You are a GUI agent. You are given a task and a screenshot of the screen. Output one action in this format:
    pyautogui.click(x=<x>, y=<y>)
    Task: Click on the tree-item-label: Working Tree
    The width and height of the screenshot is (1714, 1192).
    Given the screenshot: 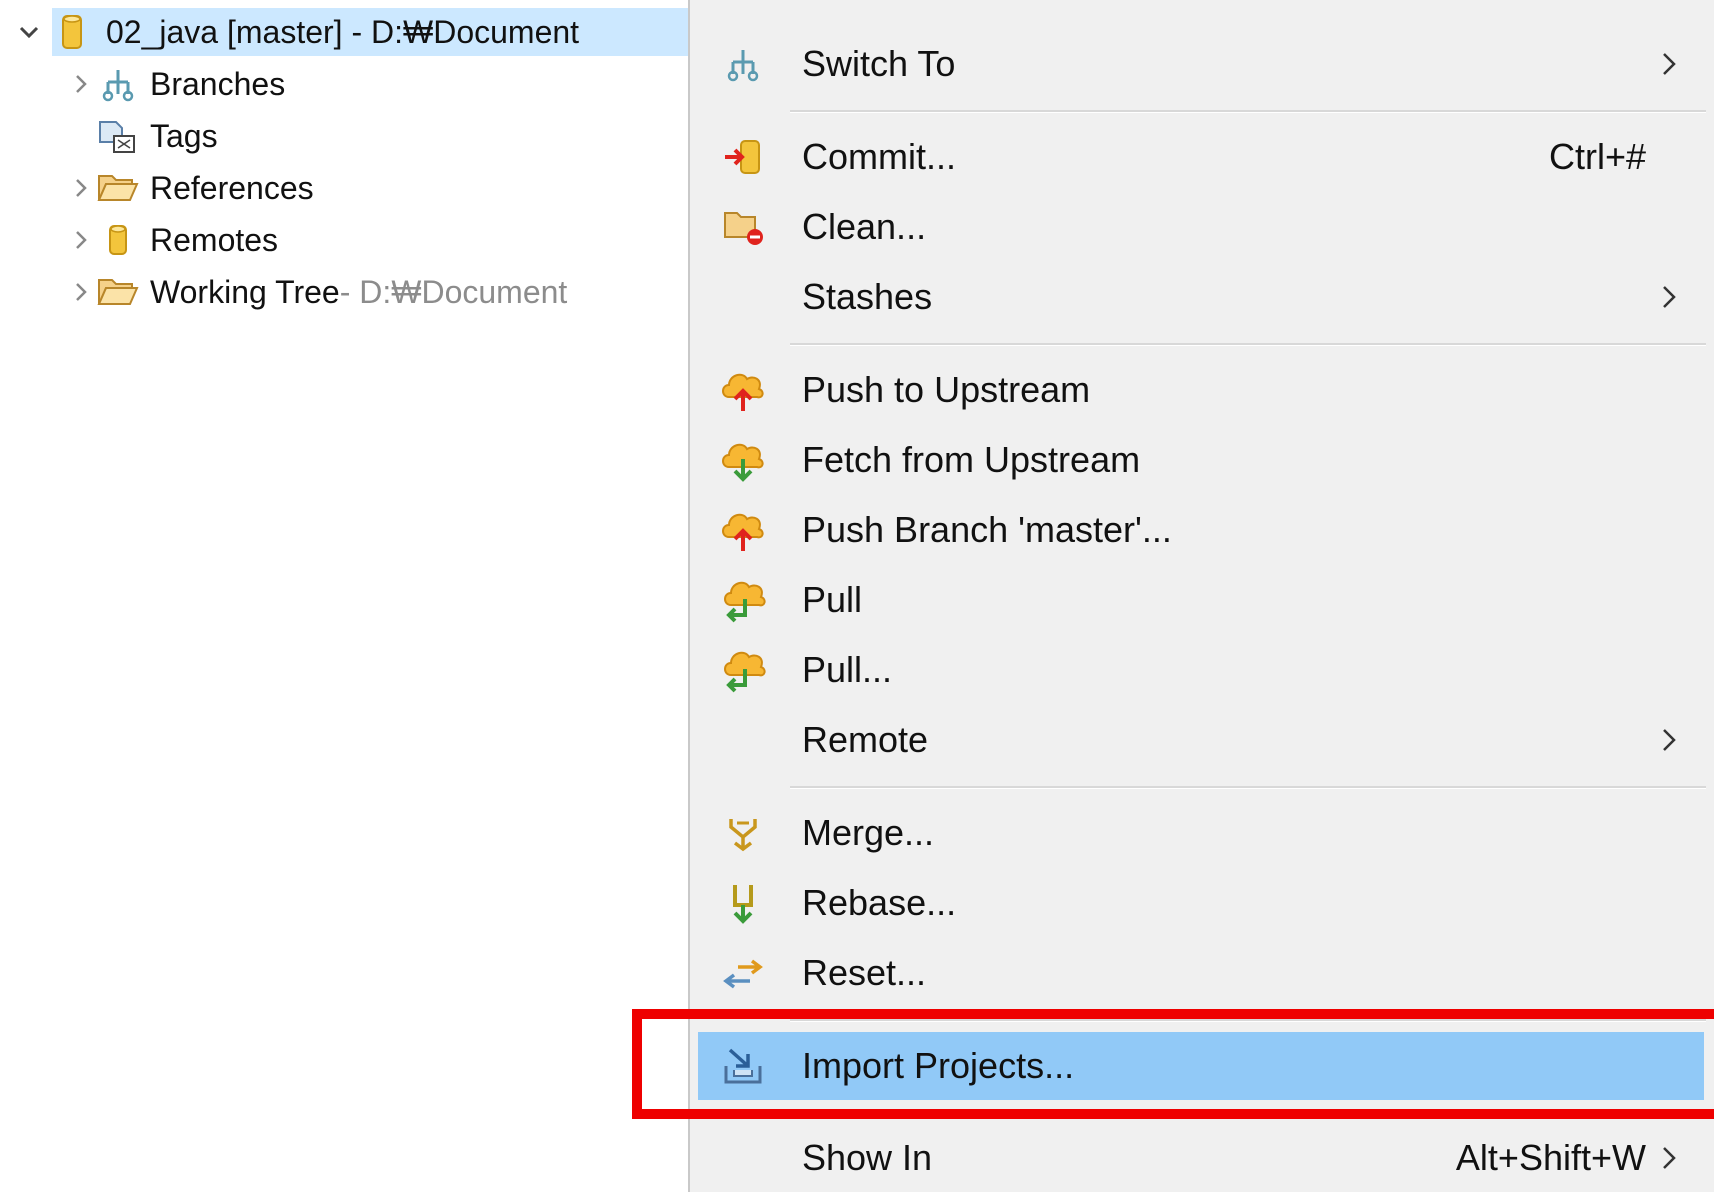 What is the action you would take?
    pyautogui.click(x=245, y=291)
    